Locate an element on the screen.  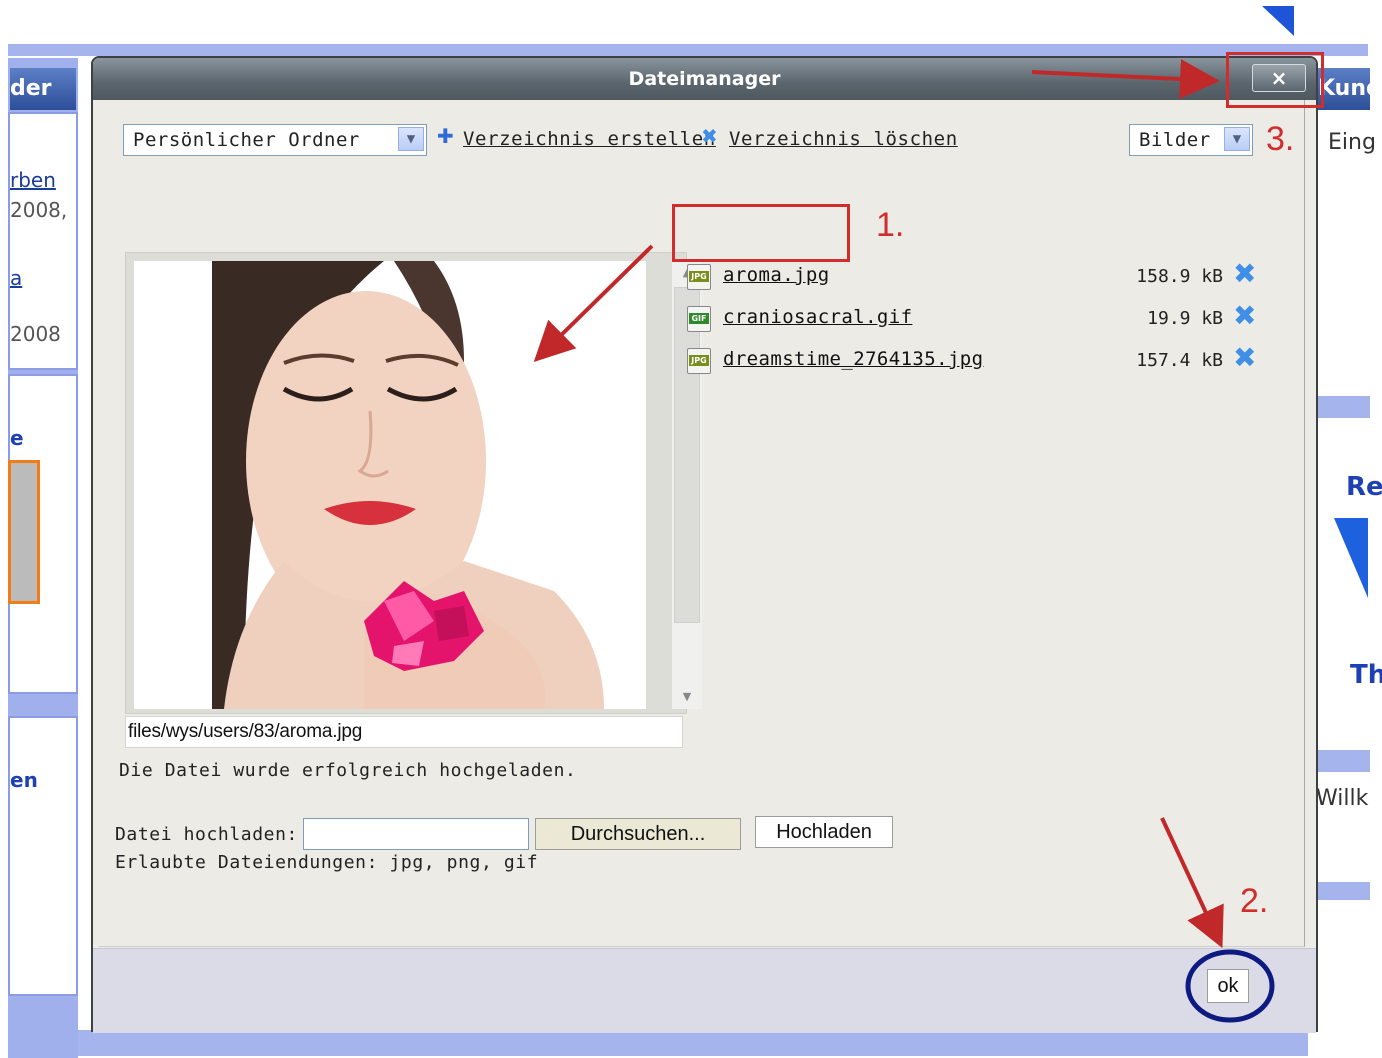
annotation-circle-ok is located at coordinates (1230, 986).